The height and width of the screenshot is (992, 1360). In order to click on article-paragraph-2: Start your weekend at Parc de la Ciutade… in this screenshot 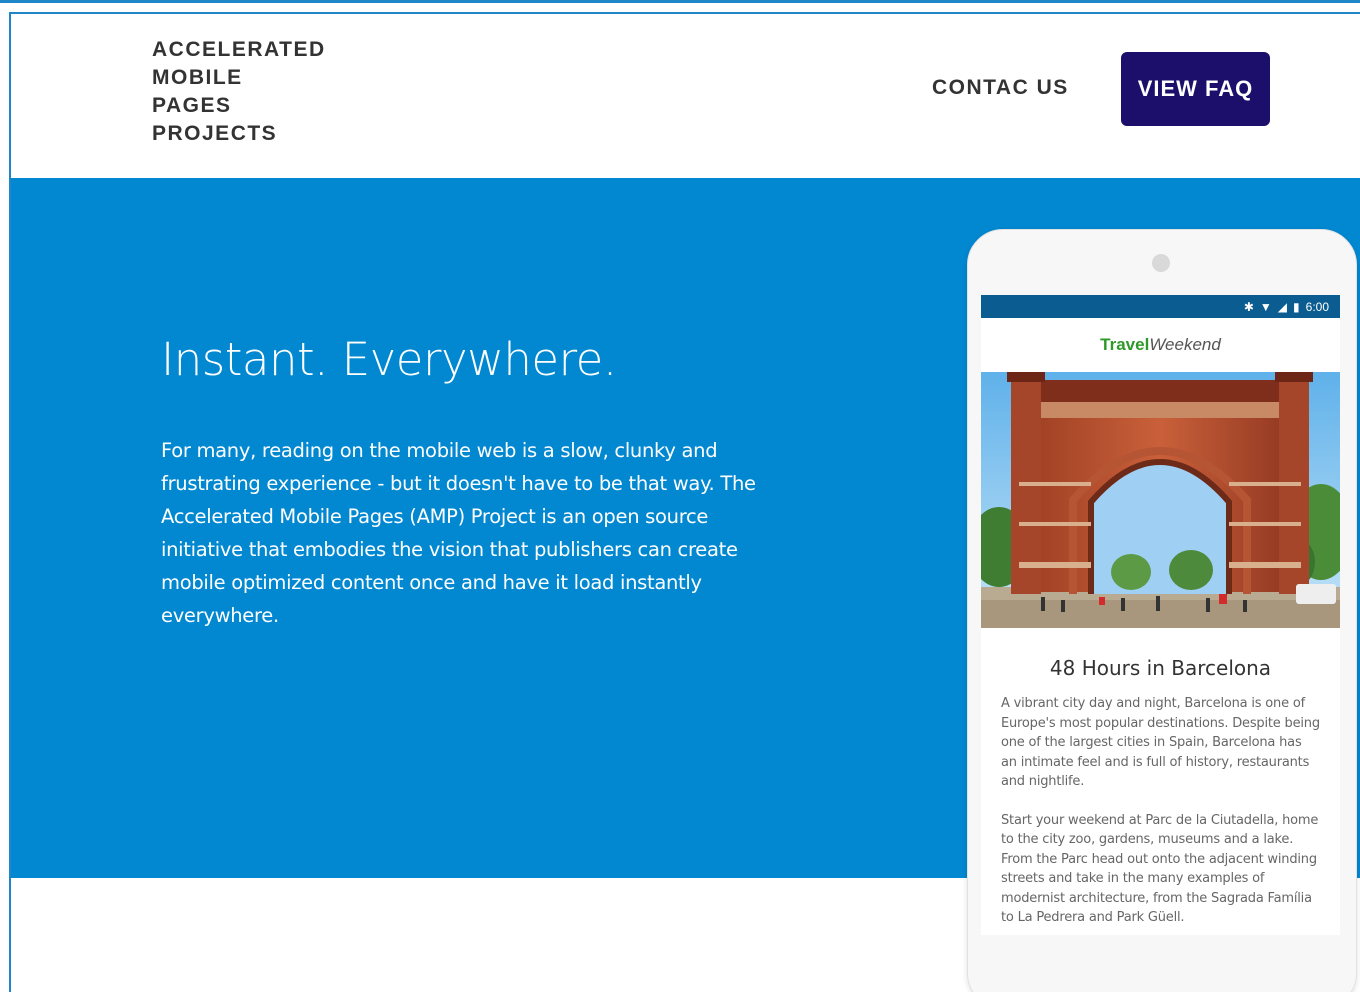, I will do `click(1160, 869)`.